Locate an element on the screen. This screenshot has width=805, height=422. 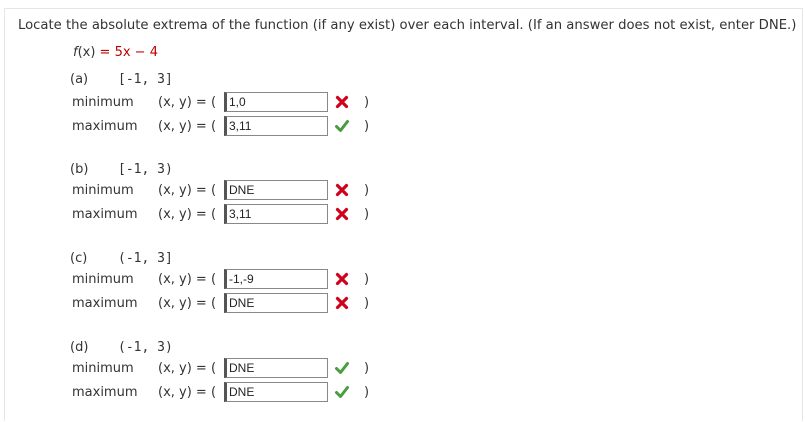
function-arg: (x) is located at coordinates (86, 52).